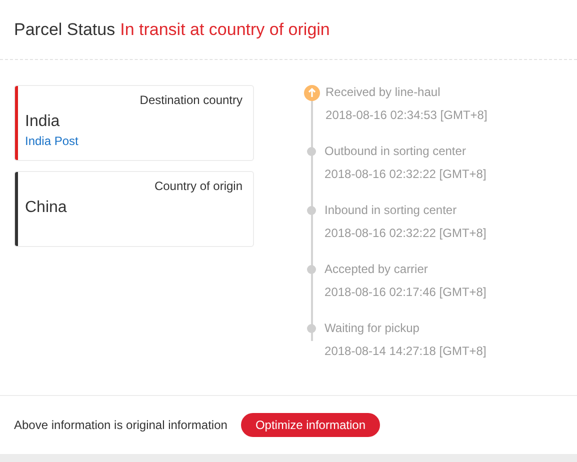 This screenshot has height=462, width=577. Describe the element at coordinates (395, 151) in the screenshot. I see `event-title: Outbound in sorting center` at that location.